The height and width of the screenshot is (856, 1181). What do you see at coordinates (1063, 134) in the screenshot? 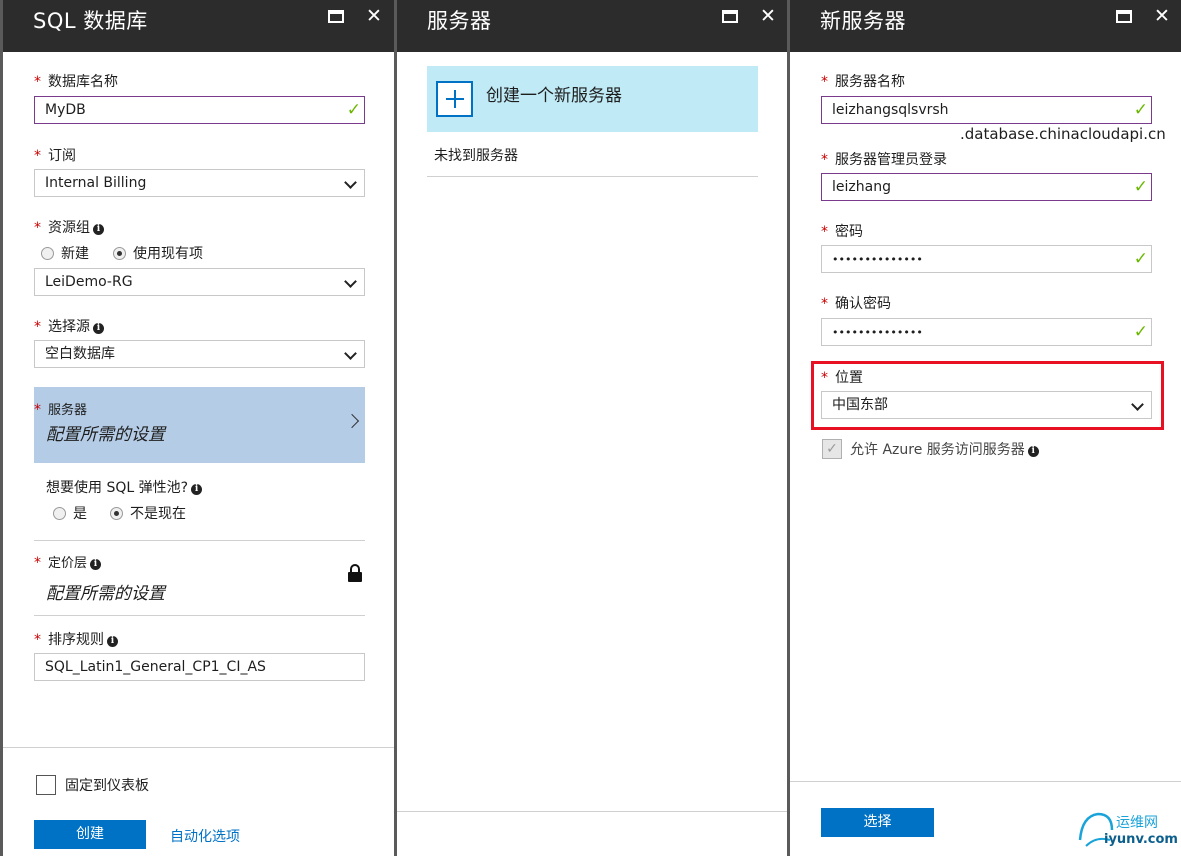
I see `server-name-suffix: .database.chinacloudapi.cn` at bounding box center [1063, 134].